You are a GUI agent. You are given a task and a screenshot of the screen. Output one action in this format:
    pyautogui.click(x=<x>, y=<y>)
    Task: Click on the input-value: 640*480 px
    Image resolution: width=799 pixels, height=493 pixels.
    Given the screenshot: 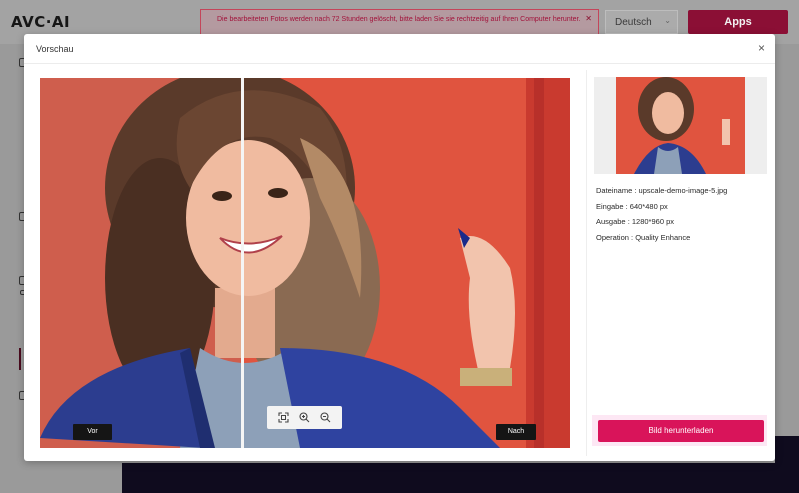 What is the action you would take?
    pyautogui.click(x=648, y=206)
    